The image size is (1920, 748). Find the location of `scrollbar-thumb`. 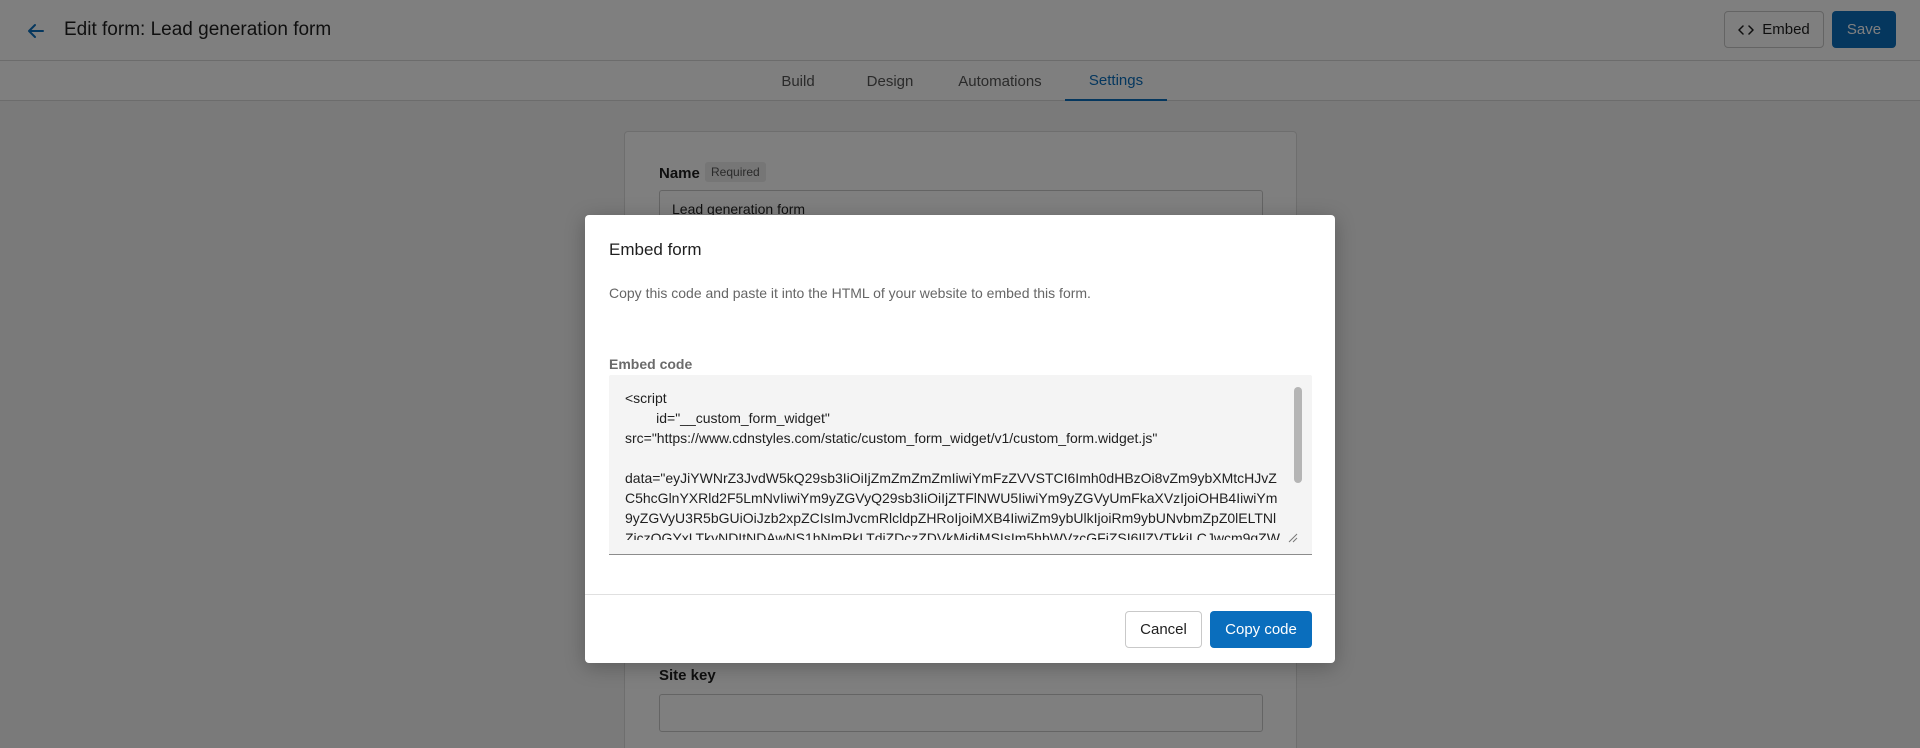

scrollbar-thumb is located at coordinates (1298, 435).